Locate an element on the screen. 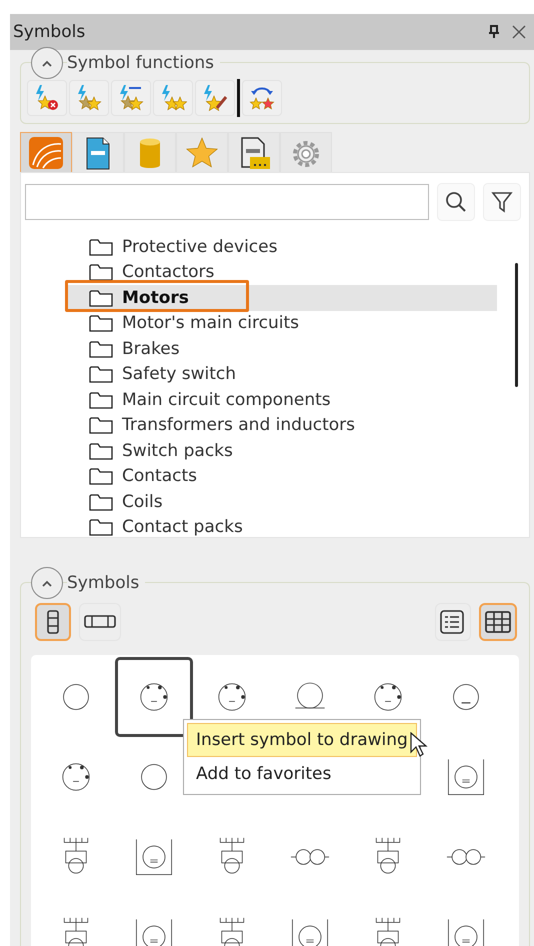 This screenshot has height=946, width=534. search-field is located at coordinates (227, 202).